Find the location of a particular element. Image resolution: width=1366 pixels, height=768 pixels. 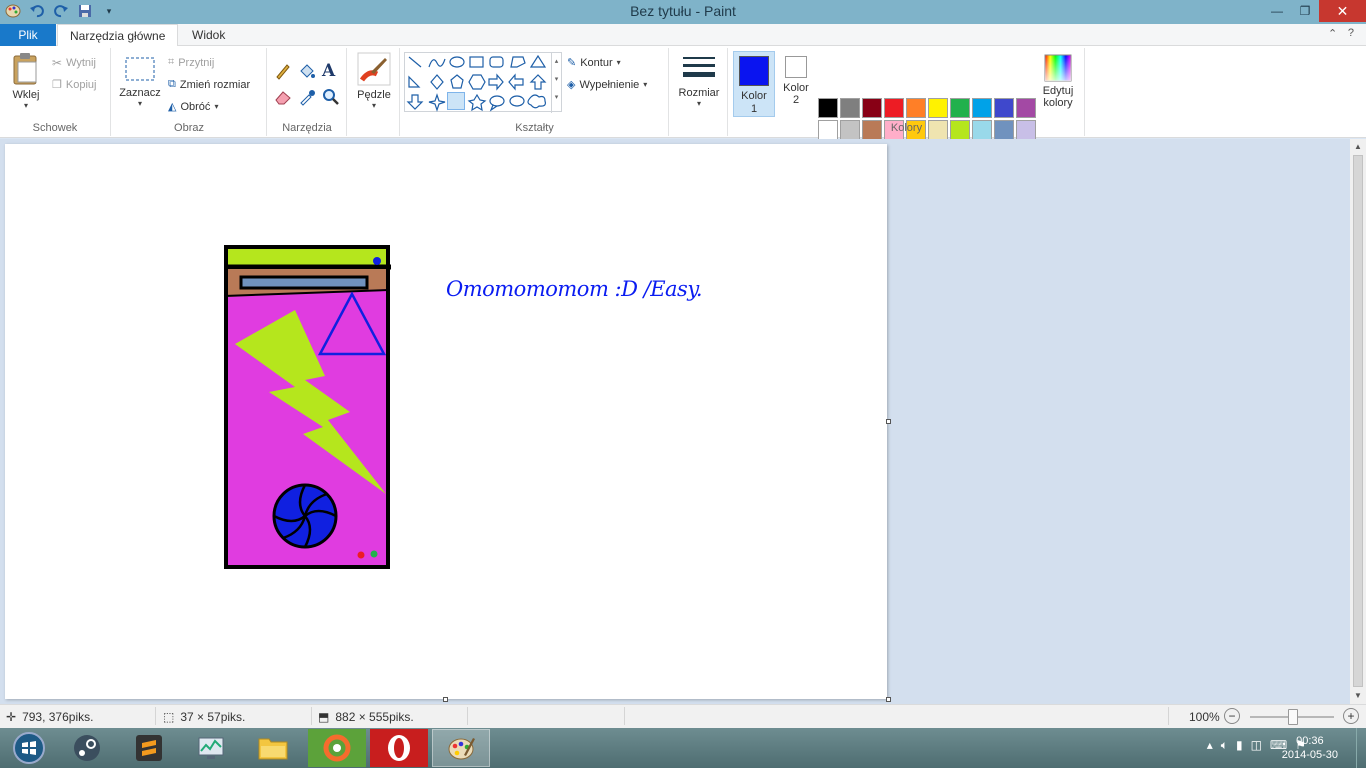

network-icon: ◫ is located at coordinates (1256, 745).